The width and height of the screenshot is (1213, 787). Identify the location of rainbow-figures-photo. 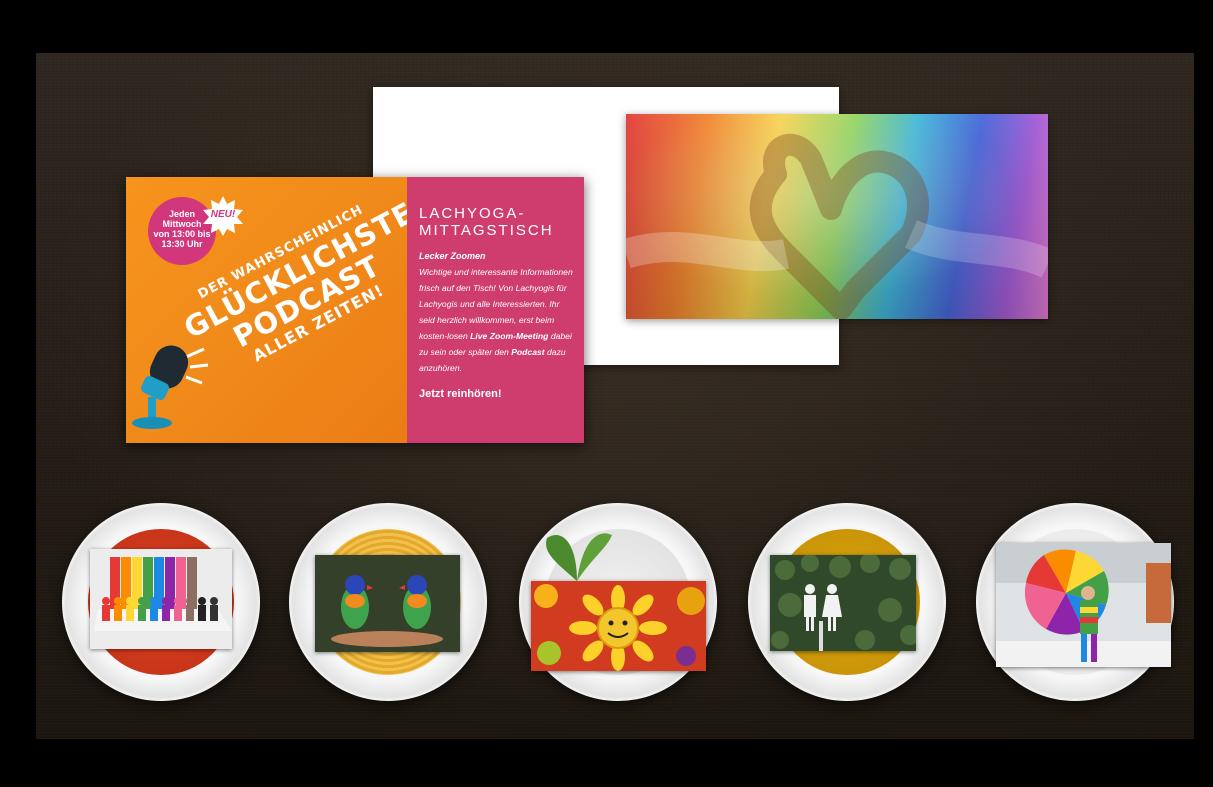
(161, 599).